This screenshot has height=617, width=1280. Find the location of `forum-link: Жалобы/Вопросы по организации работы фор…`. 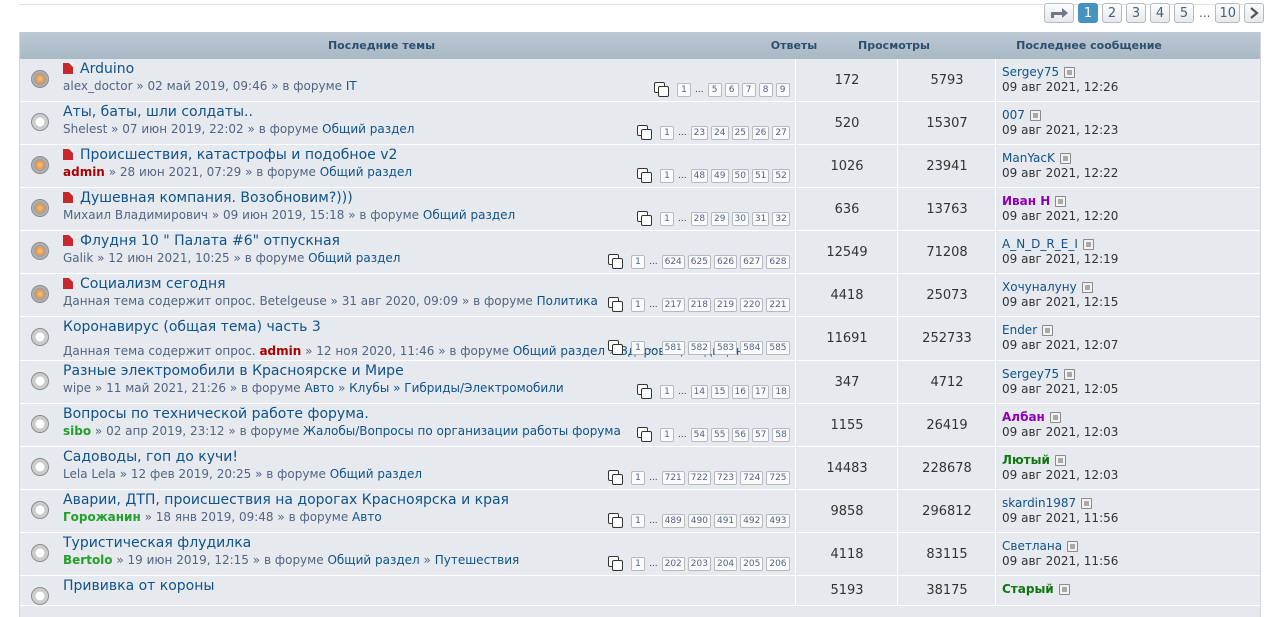

forum-link: Жалобы/Вопросы по организации работы фор… is located at coordinates (462, 431).